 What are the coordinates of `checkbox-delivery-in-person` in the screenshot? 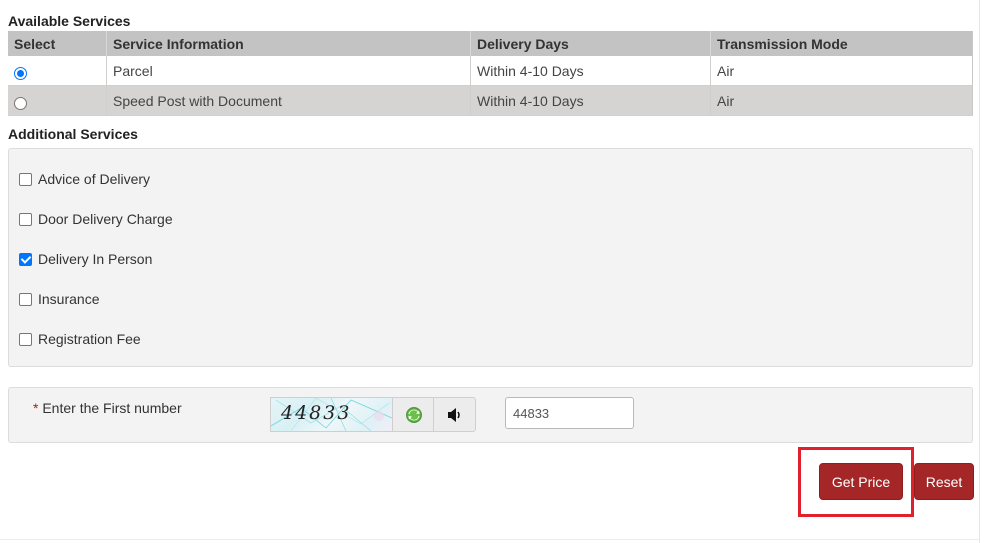 It's located at (25, 259).